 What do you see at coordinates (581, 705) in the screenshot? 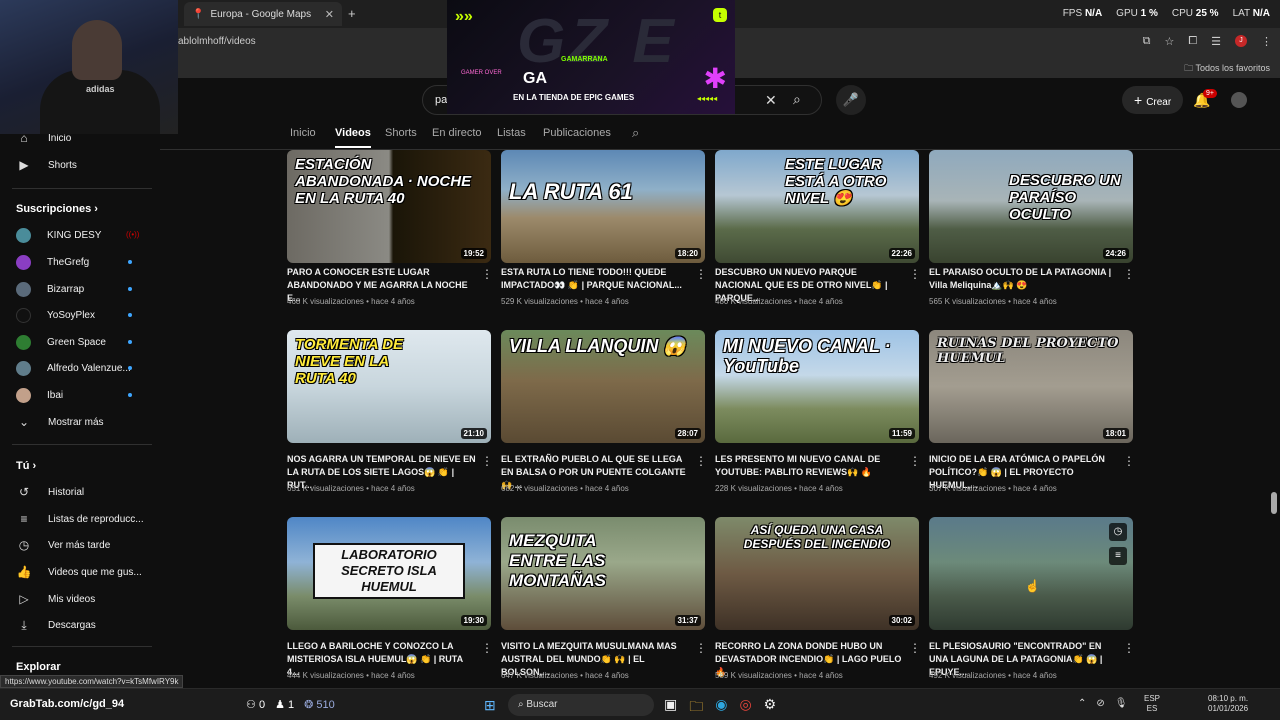
I see `taskbar-search: ⌕ Buscar` at bounding box center [581, 705].